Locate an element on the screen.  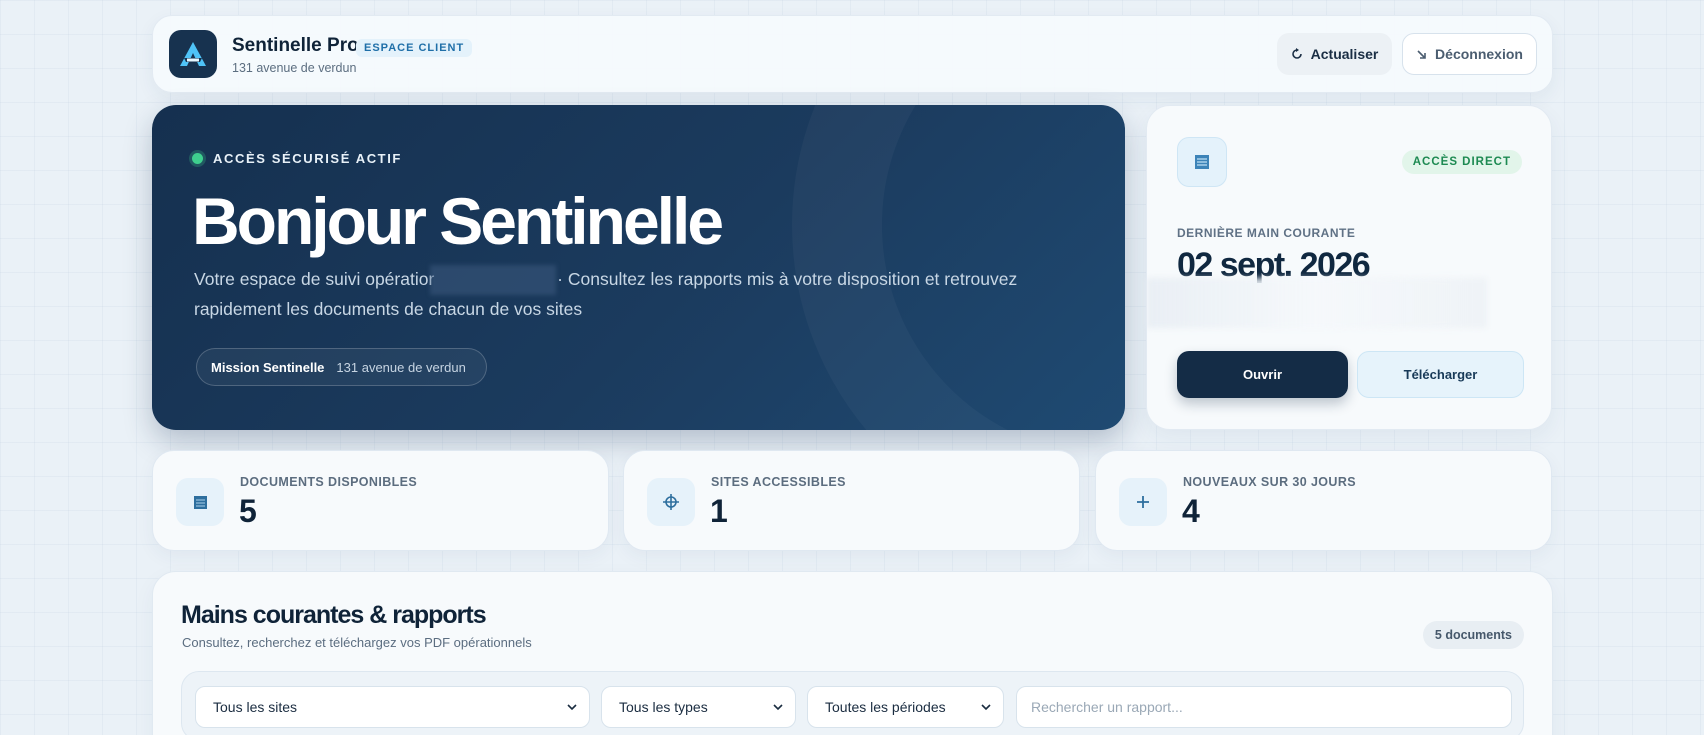
refresh-button: Actualiser is located at coordinates (1334, 54).